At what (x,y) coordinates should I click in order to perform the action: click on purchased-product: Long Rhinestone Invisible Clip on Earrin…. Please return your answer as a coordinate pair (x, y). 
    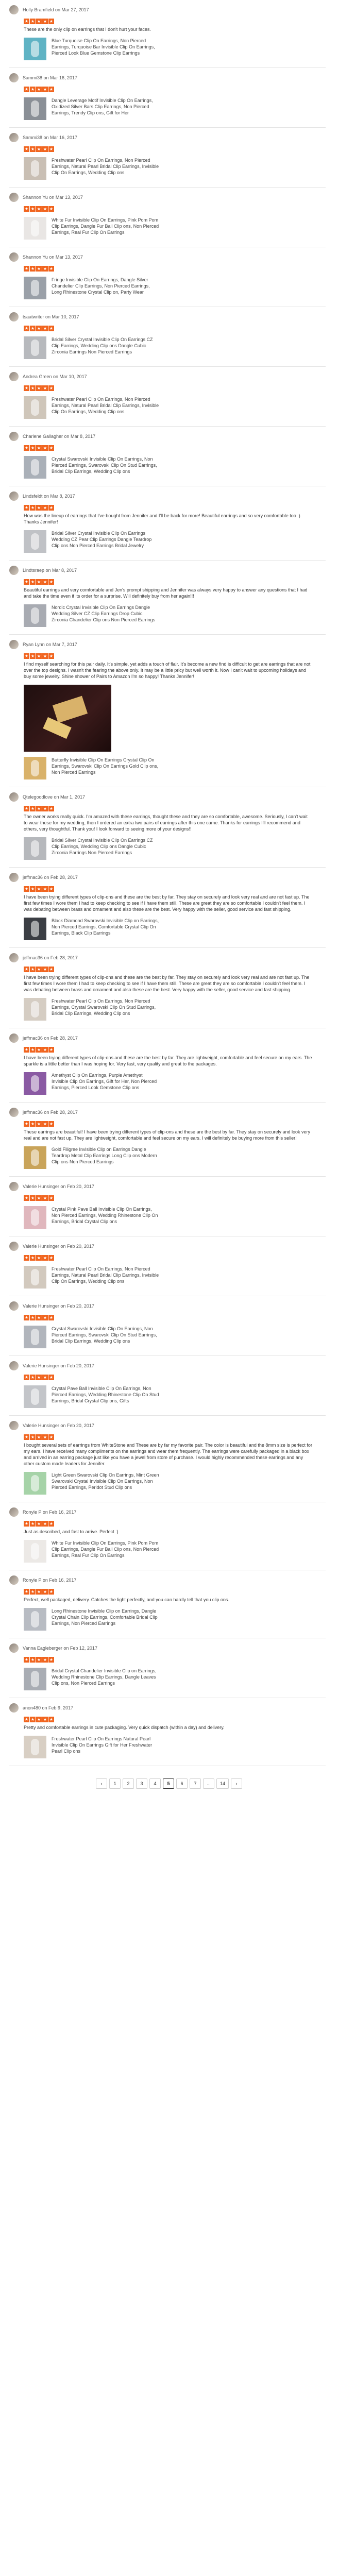
    Looking at the image, I should click on (175, 1619).